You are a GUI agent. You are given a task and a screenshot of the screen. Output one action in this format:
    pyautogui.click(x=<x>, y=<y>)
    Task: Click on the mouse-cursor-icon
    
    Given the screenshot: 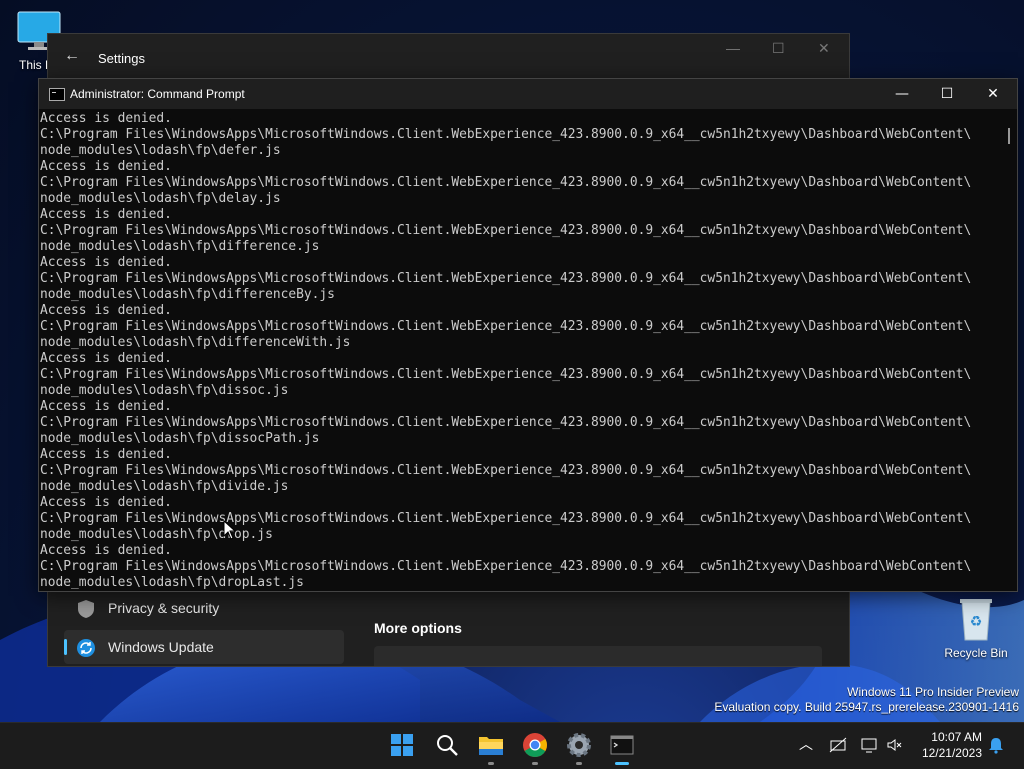 What is the action you would take?
    pyautogui.click(x=230, y=530)
    